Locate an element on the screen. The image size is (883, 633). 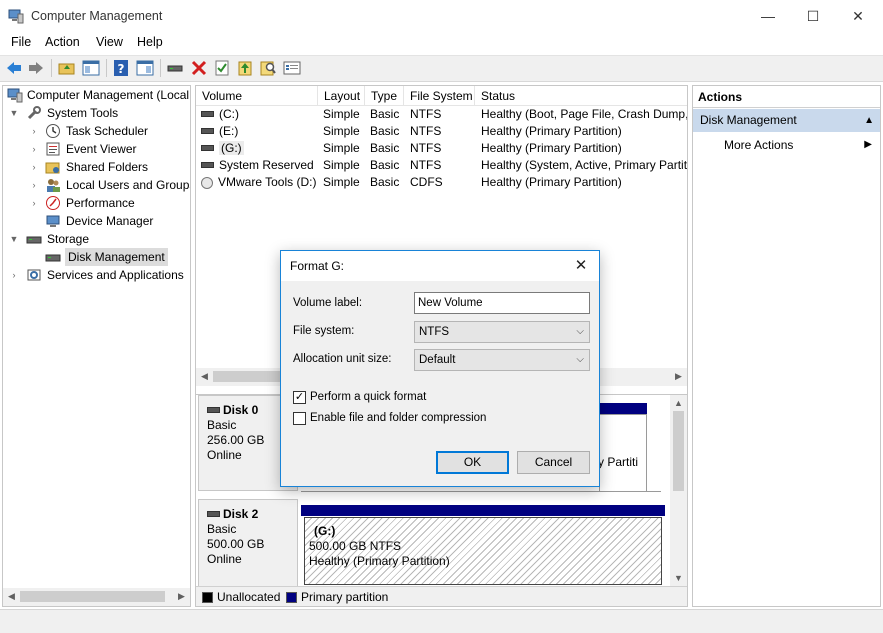
show-action-pane-icon is located at coordinates (145, 68).